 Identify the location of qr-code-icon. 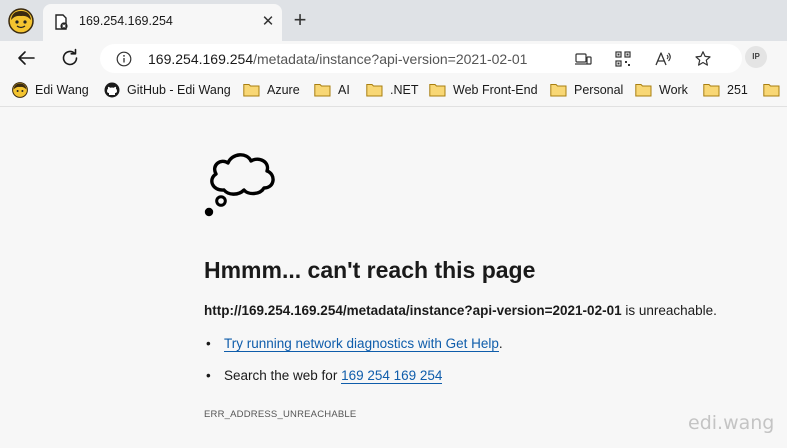
(623, 59).